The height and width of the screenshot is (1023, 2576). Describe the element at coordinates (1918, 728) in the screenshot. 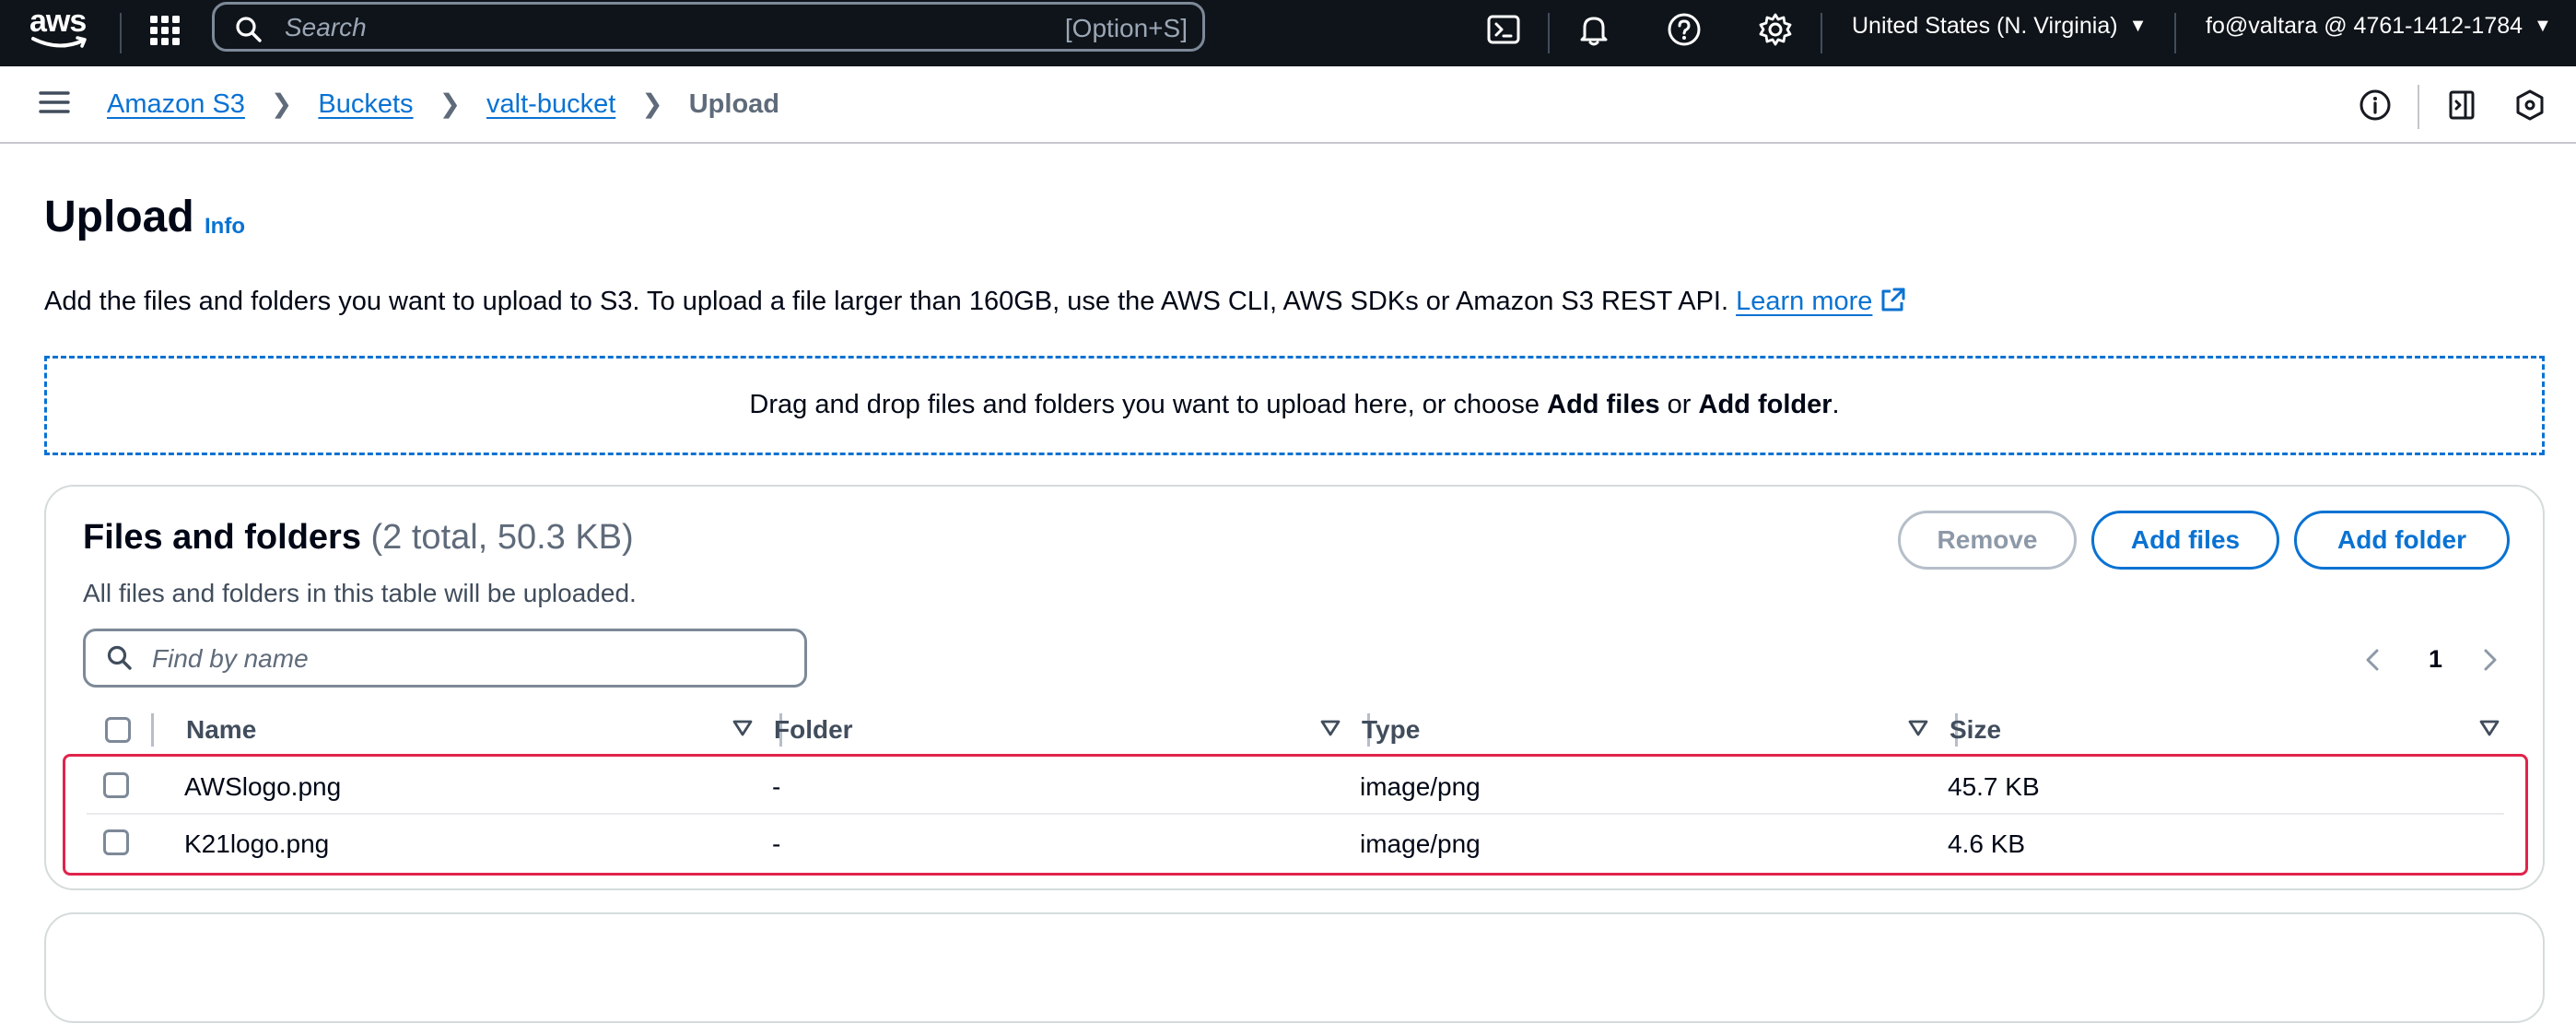

I see `sort-type-icon` at that location.